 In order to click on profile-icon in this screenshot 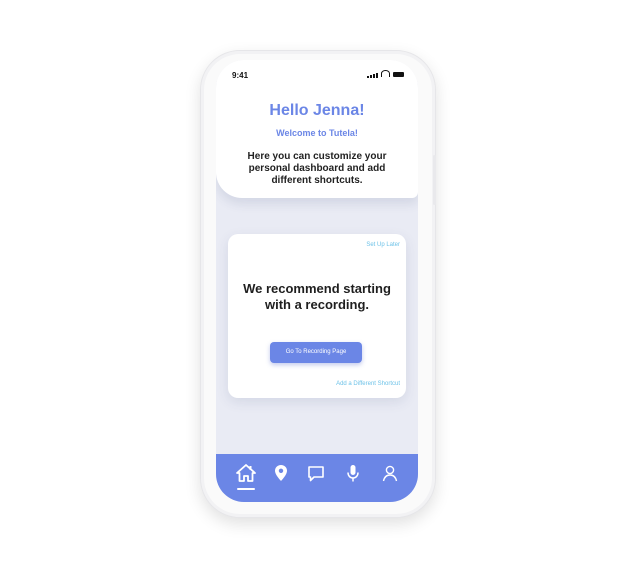, I will do `click(390, 473)`.